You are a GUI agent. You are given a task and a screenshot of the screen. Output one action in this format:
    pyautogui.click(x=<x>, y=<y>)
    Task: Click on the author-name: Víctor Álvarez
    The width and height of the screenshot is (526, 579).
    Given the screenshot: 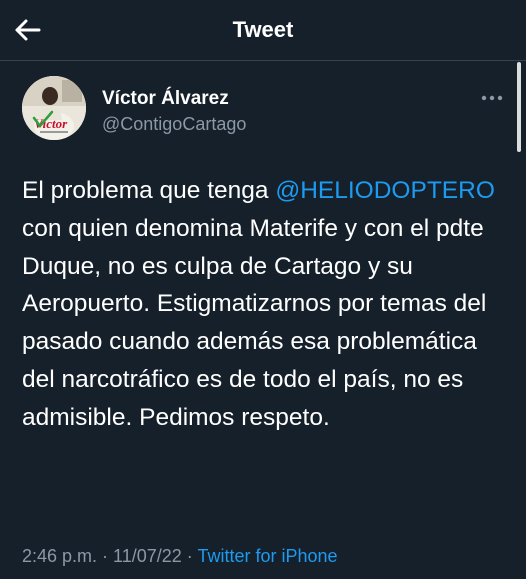 What is the action you would take?
    pyautogui.click(x=165, y=99)
    